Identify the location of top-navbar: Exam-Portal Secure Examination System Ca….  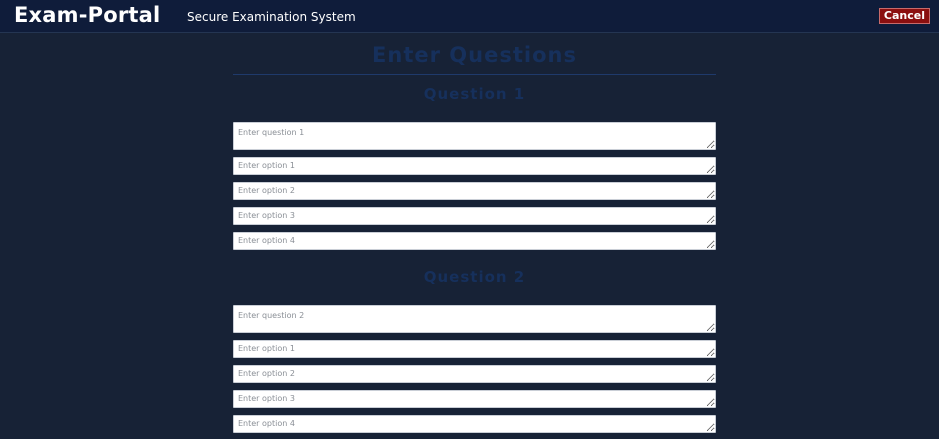
(469, 16).